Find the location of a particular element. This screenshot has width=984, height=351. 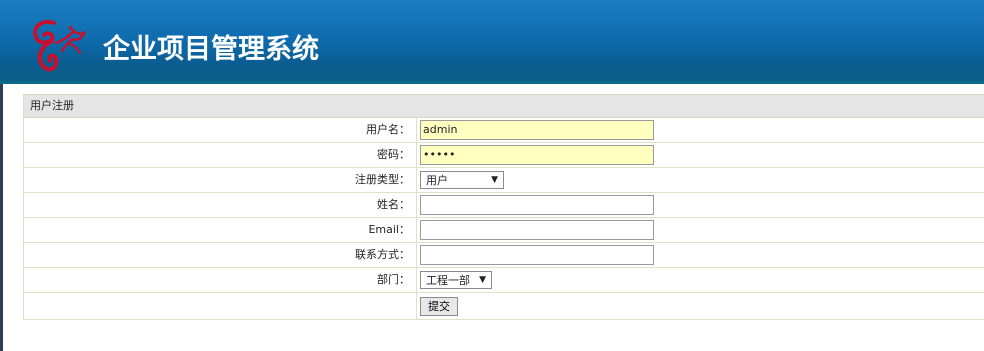

username-row: 用户名： admin is located at coordinates (504, 130).